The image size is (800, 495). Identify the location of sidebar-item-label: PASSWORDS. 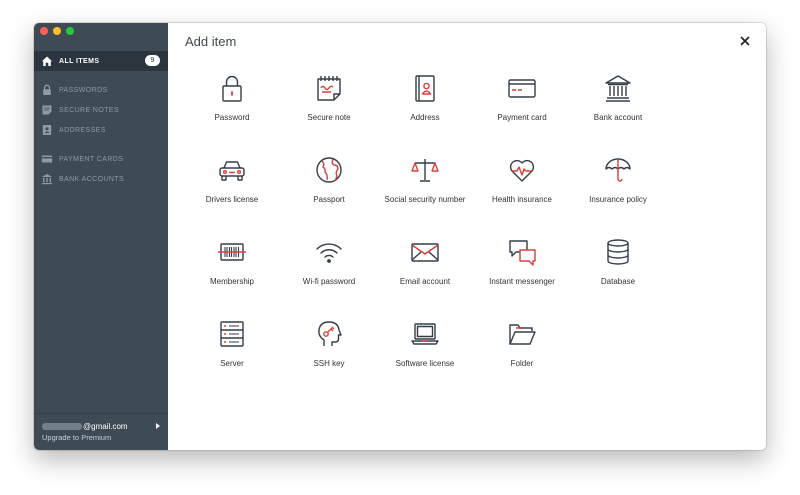
(83, 90).